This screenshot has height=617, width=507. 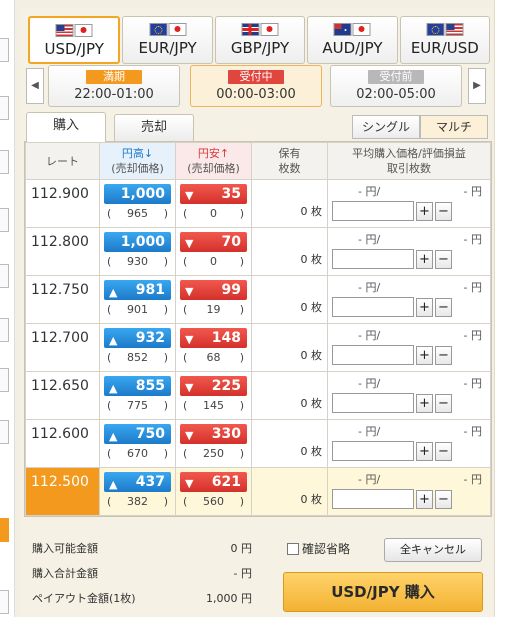 What do you see at coordinates (213, 261) in the screenshot?
I see `buy-sub-price: 0` at bounding box center [213, 261].